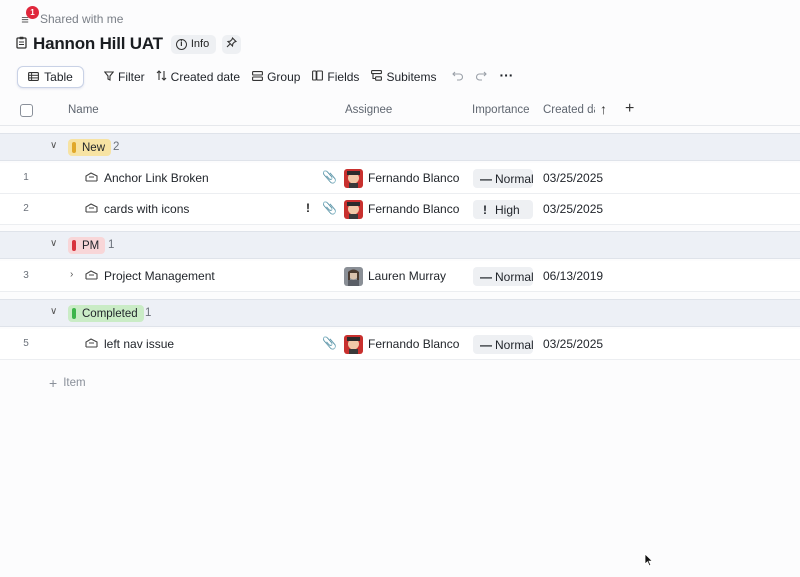 The image size is (800, 577). I want to click on add-item-button: + Item, so click(67, 383).